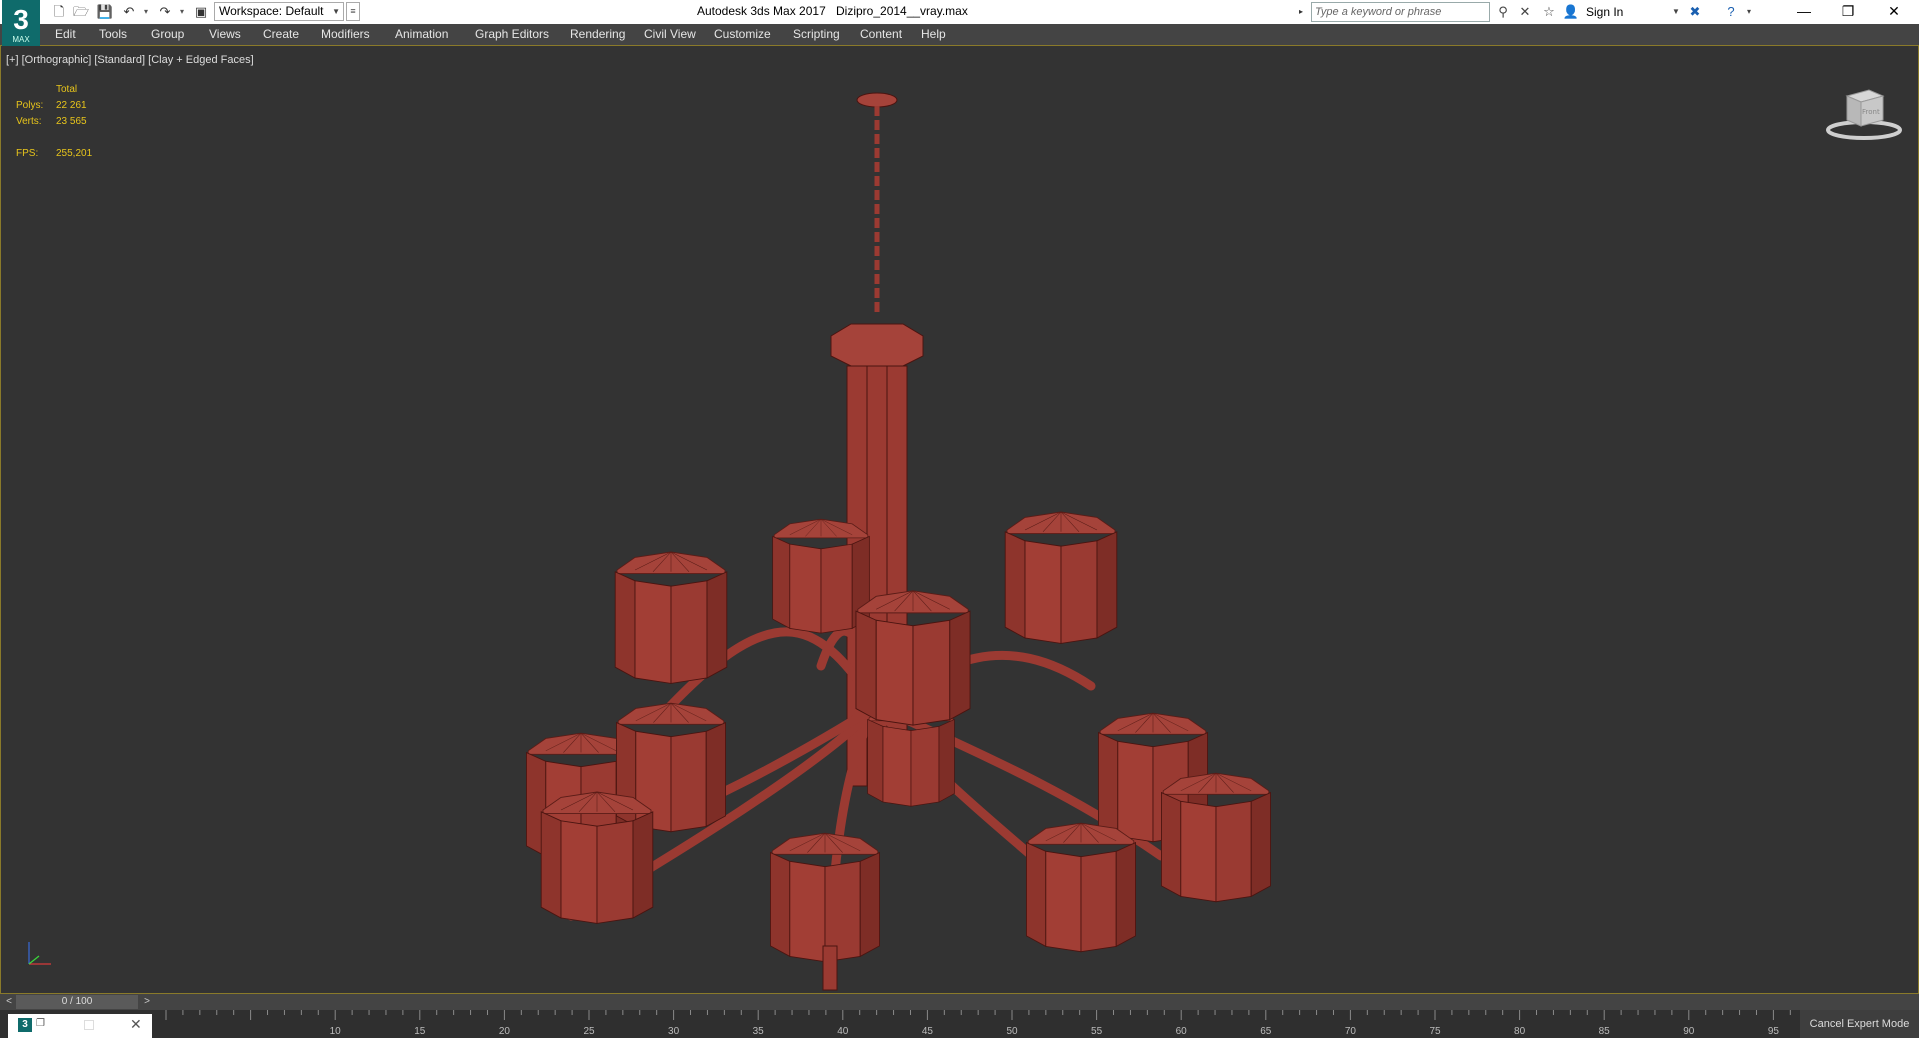  Describe the element at coordinates (9, 1002) in the screenshot. I see `previous-frame-button: <` at that location.